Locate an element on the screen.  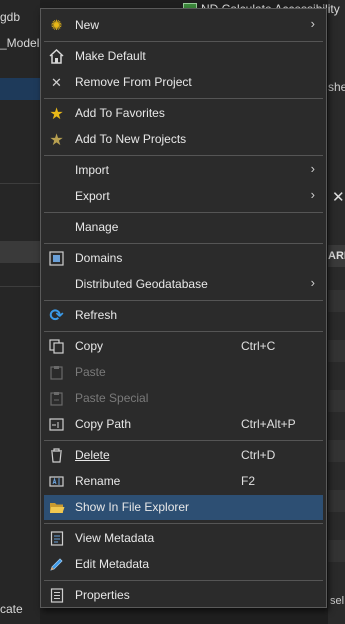
document-icon is located at coordinates (56, 538).